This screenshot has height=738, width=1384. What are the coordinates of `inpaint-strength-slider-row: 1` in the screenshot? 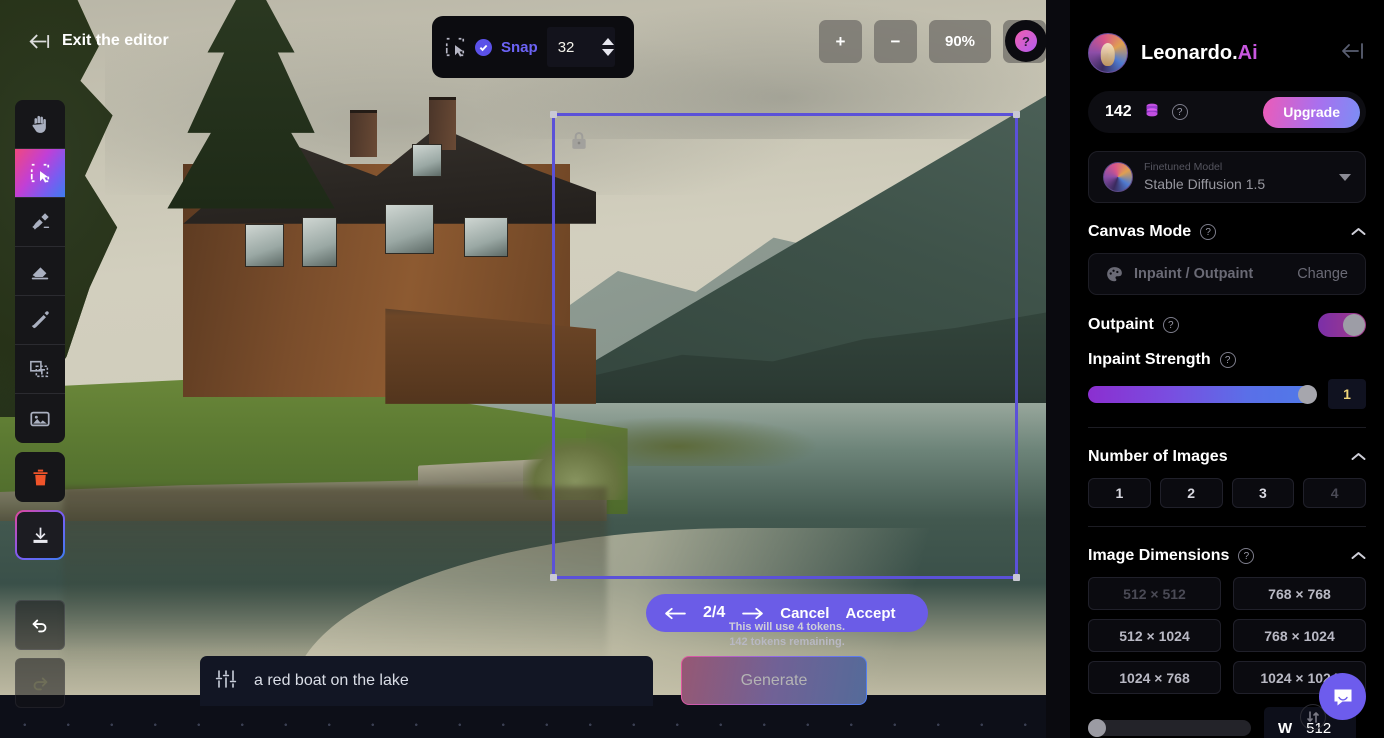 It's located at (1227, 394).